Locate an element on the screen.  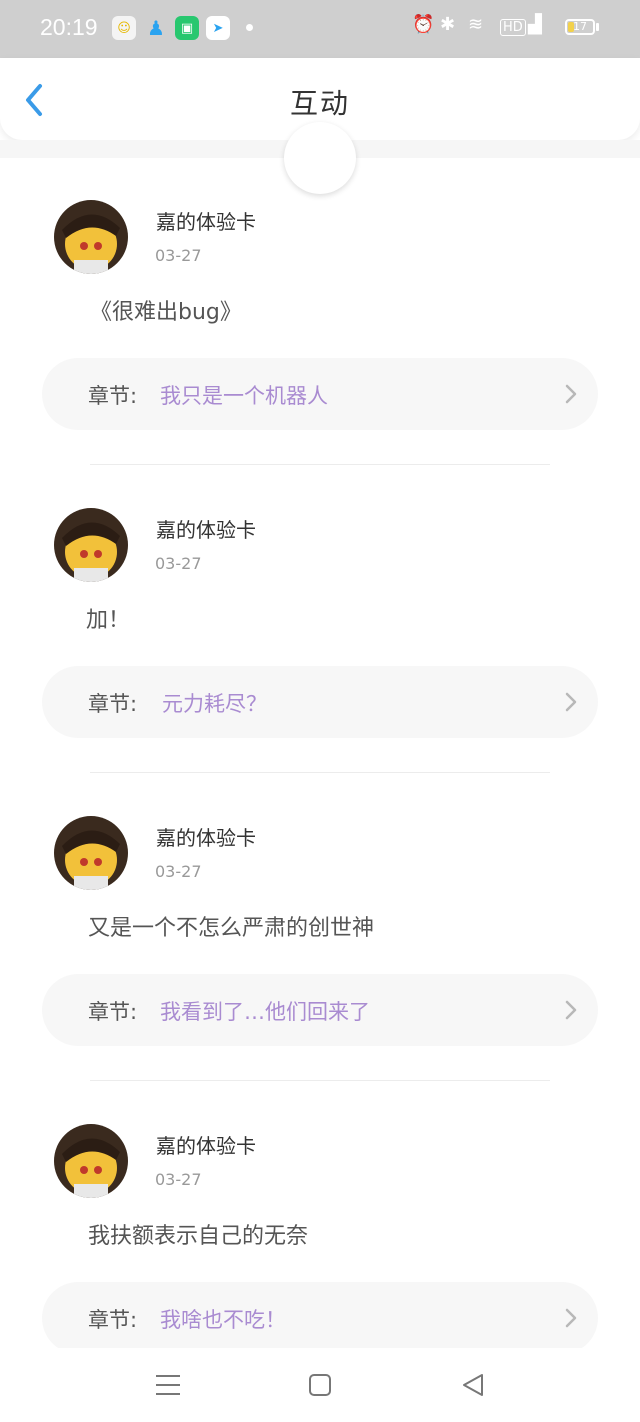
wifi-icon: ≋ is located at coordinates (476, 24).